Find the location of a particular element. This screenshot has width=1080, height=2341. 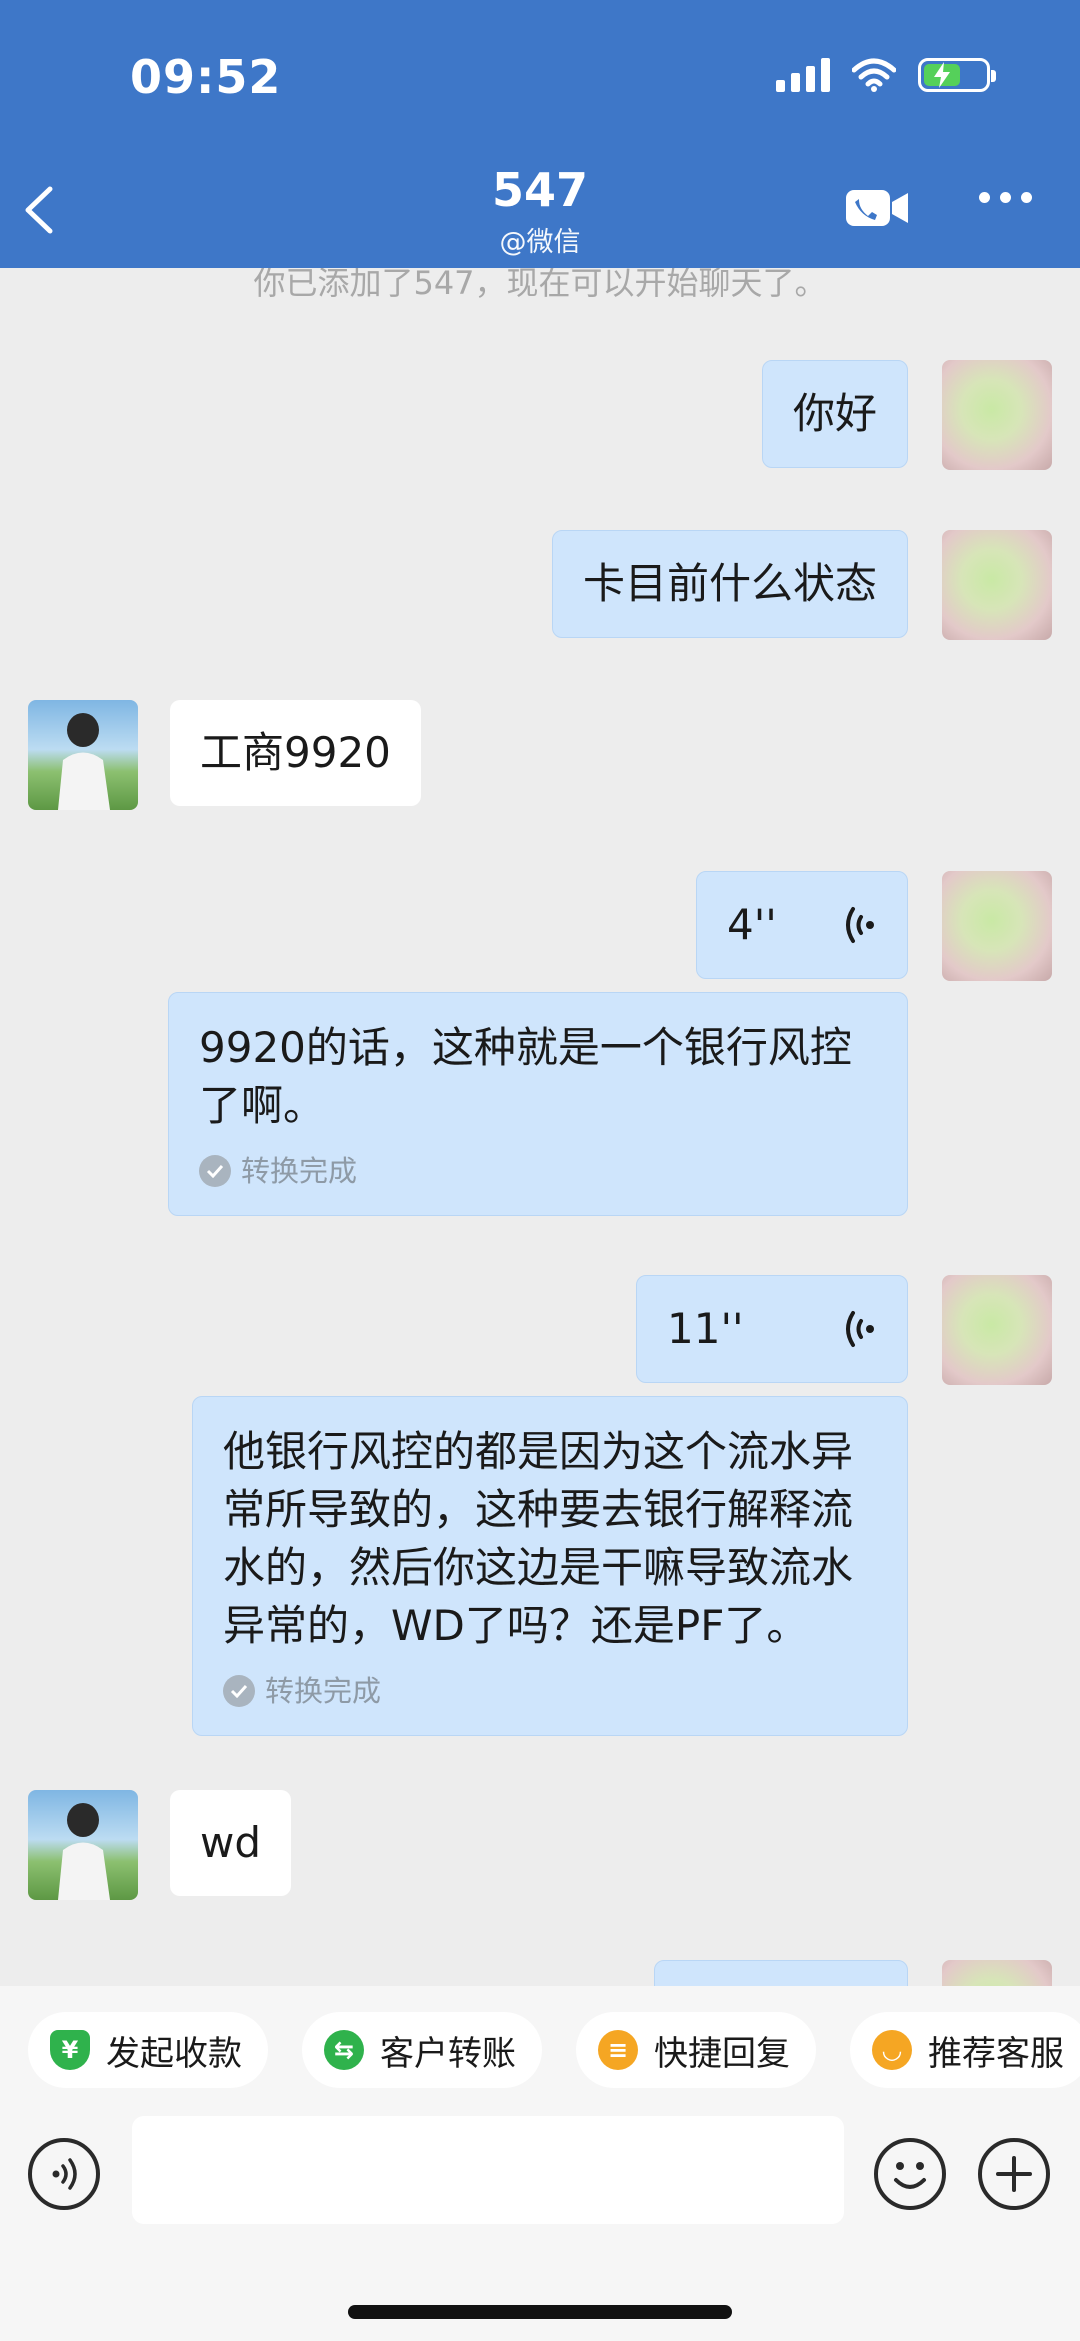

message-text: 工商9920 is located at coordinates (295, 752).